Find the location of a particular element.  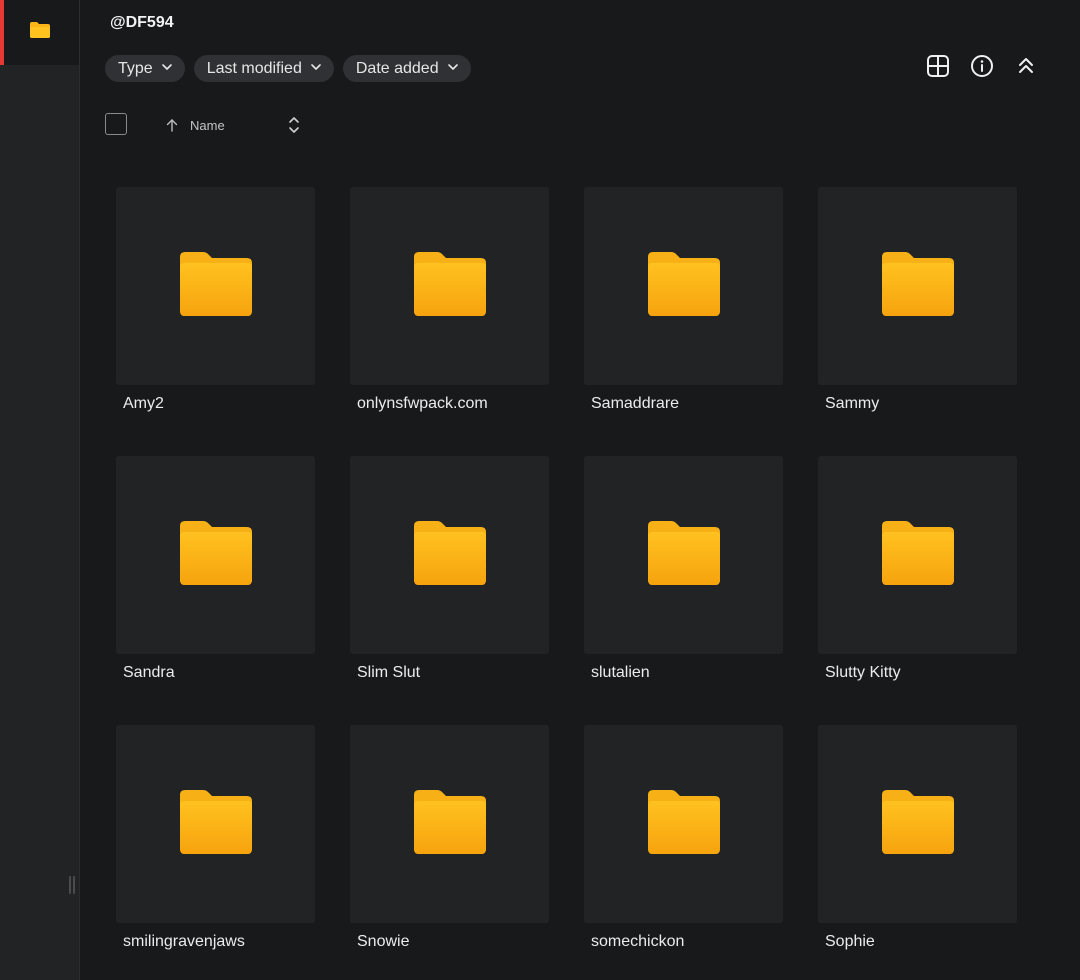

grid-view-button is located at coordinates (938, 68).